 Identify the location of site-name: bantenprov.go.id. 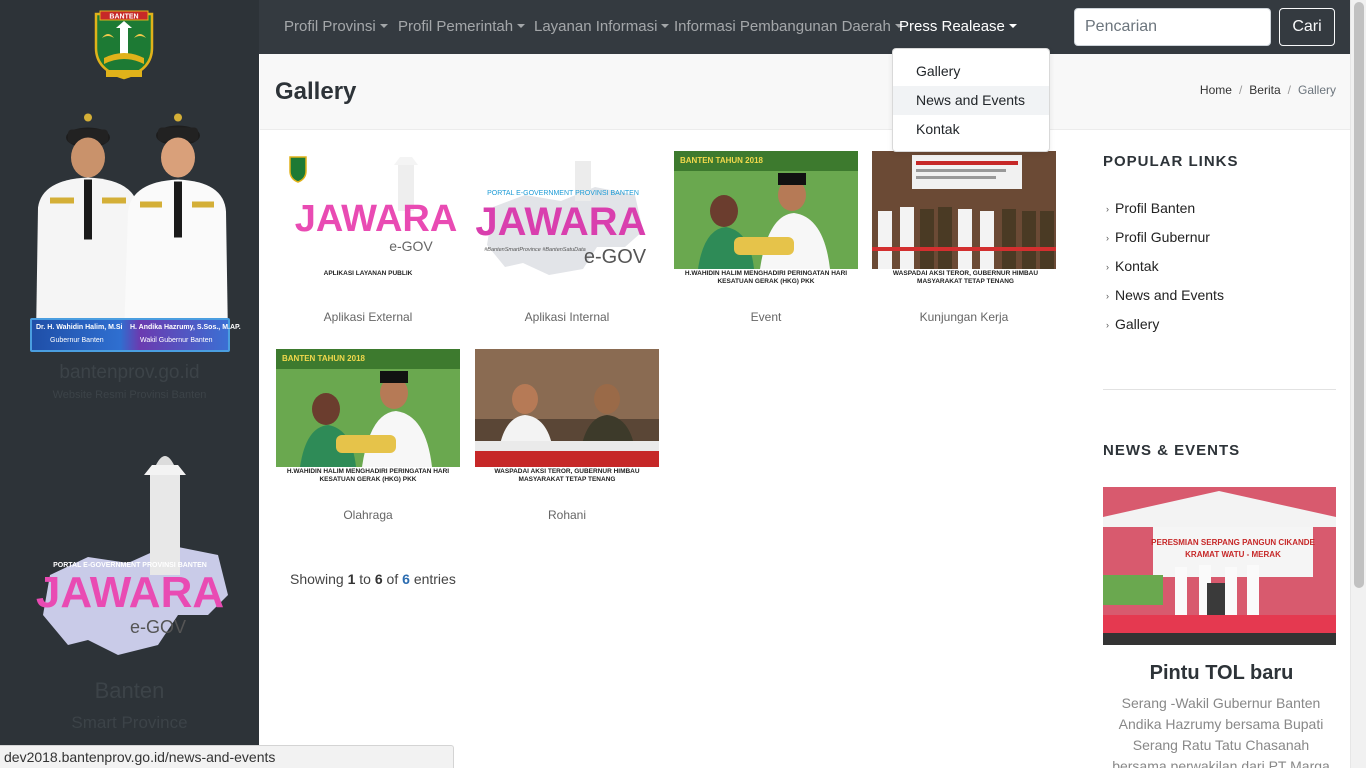
(129, 372).